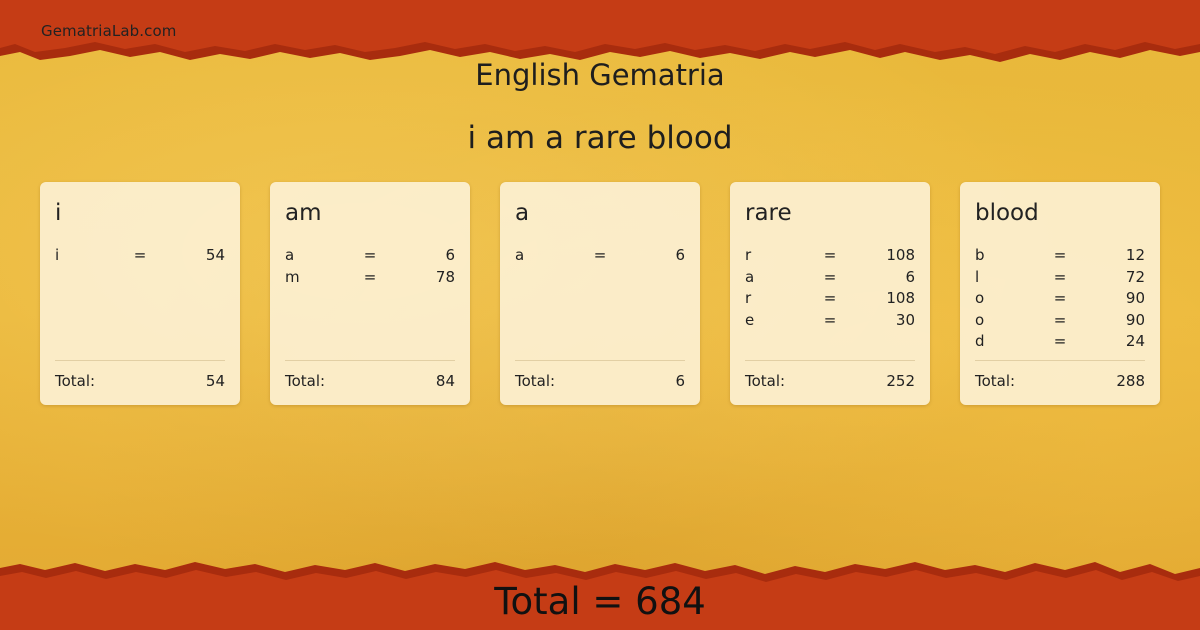 This screenshot has height=630, width=1200. I want to click on phrase-heading: i am a rare blood, so click(600, 138).